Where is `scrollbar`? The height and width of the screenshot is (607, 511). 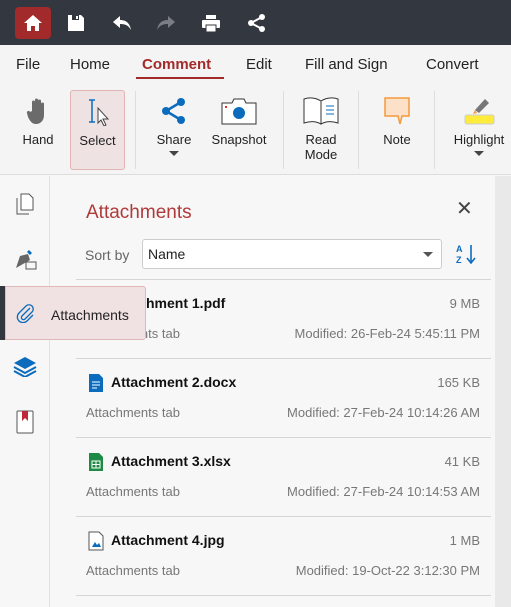 scrollbar is located at coordinates (503, 391).